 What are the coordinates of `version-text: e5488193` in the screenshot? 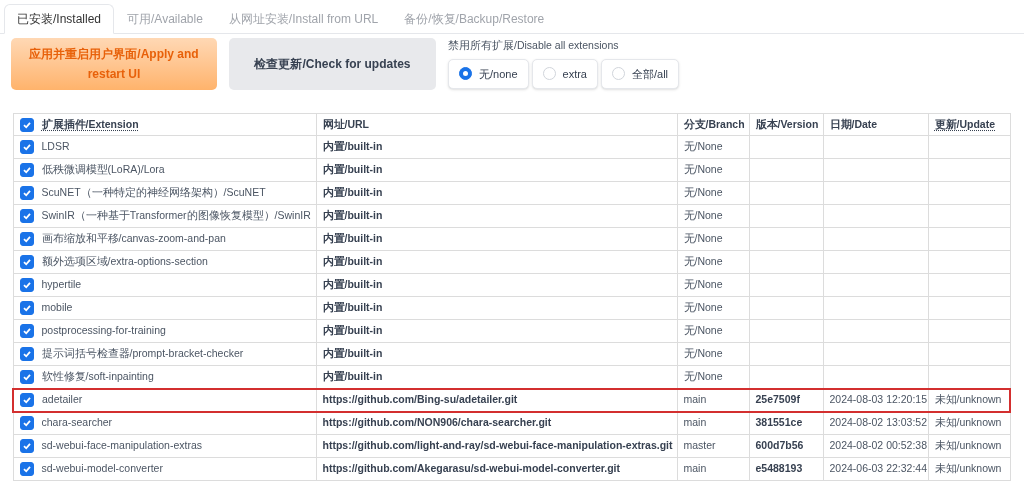 It's located at (779, 468).